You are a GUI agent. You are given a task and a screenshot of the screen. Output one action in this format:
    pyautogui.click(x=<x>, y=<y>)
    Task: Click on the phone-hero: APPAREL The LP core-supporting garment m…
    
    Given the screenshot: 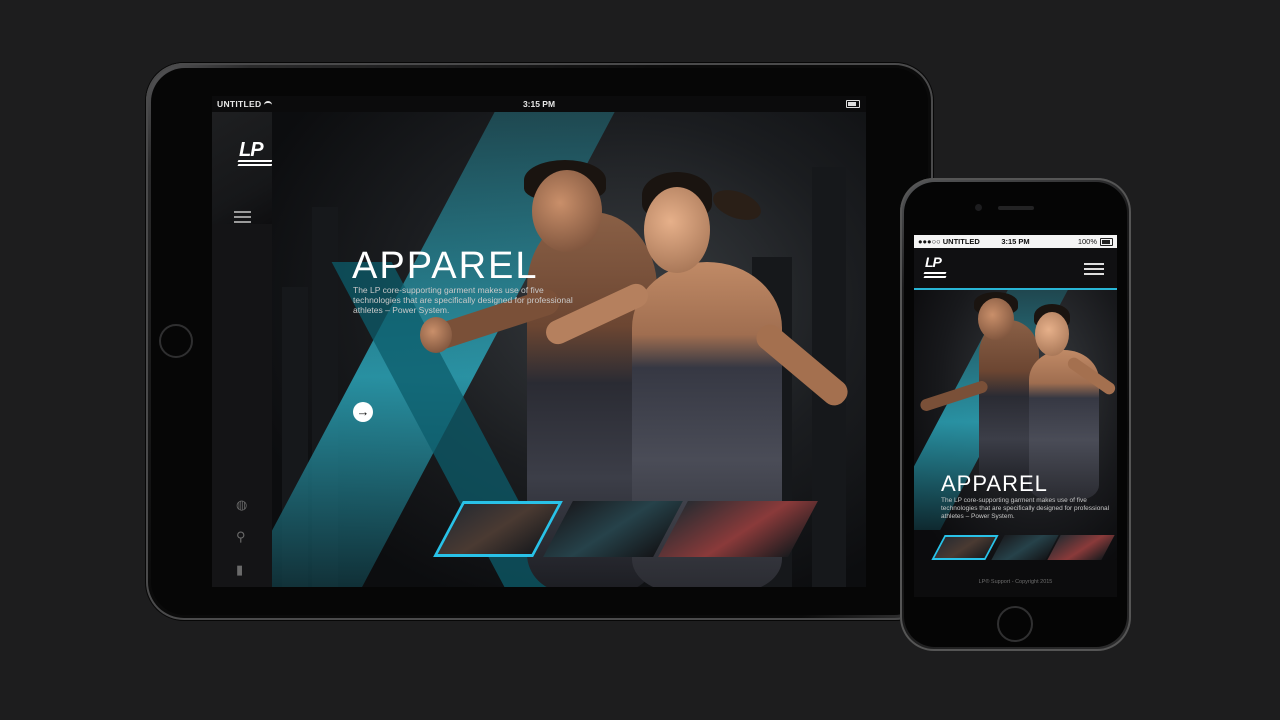 What is the action you would take?
    pyautogui.click(x=1015, y=425)
    